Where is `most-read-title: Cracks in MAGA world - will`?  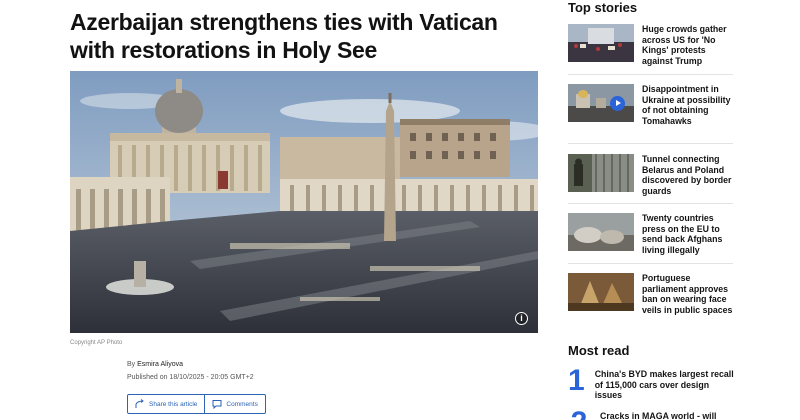 most-read-title: Cracks in MAGA world - will is located at coordinates (658, 414).